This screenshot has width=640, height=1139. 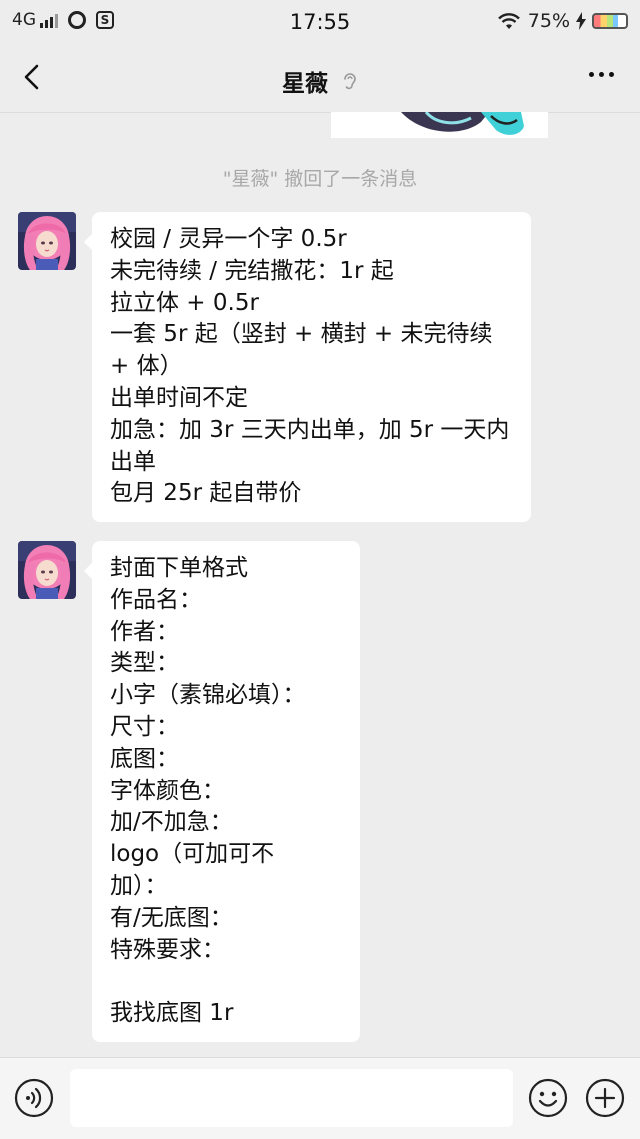 What do you see at coordinates (171, 917) in the screenshot?
I see `message-line: 有/无底图：` at bounding box center [171, 917].